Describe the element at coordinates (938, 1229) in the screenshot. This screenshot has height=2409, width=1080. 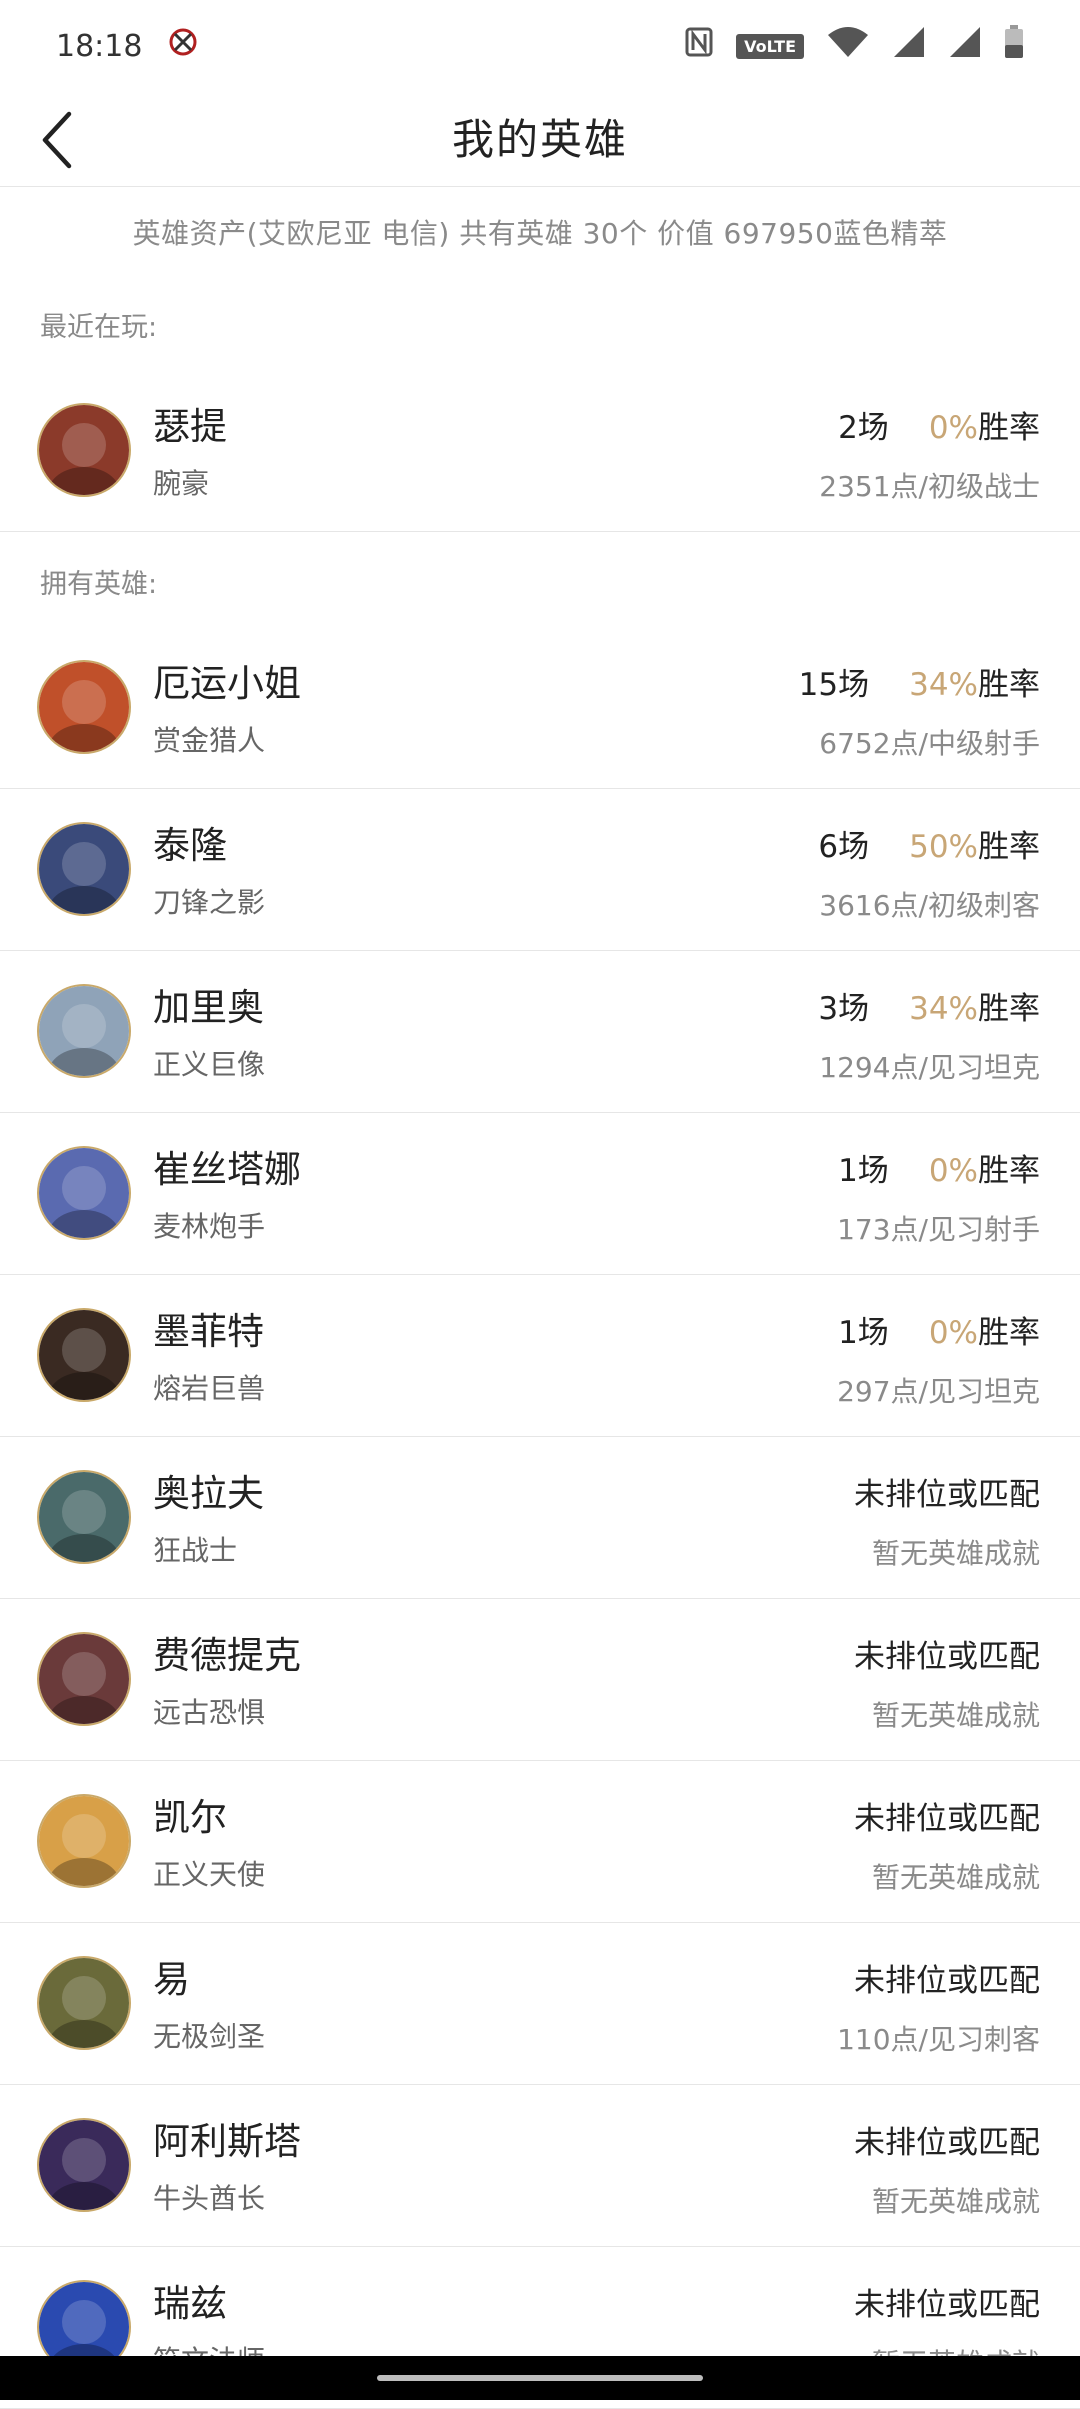
I see `hero-mastery-points: 173点/见习射手` at that location.